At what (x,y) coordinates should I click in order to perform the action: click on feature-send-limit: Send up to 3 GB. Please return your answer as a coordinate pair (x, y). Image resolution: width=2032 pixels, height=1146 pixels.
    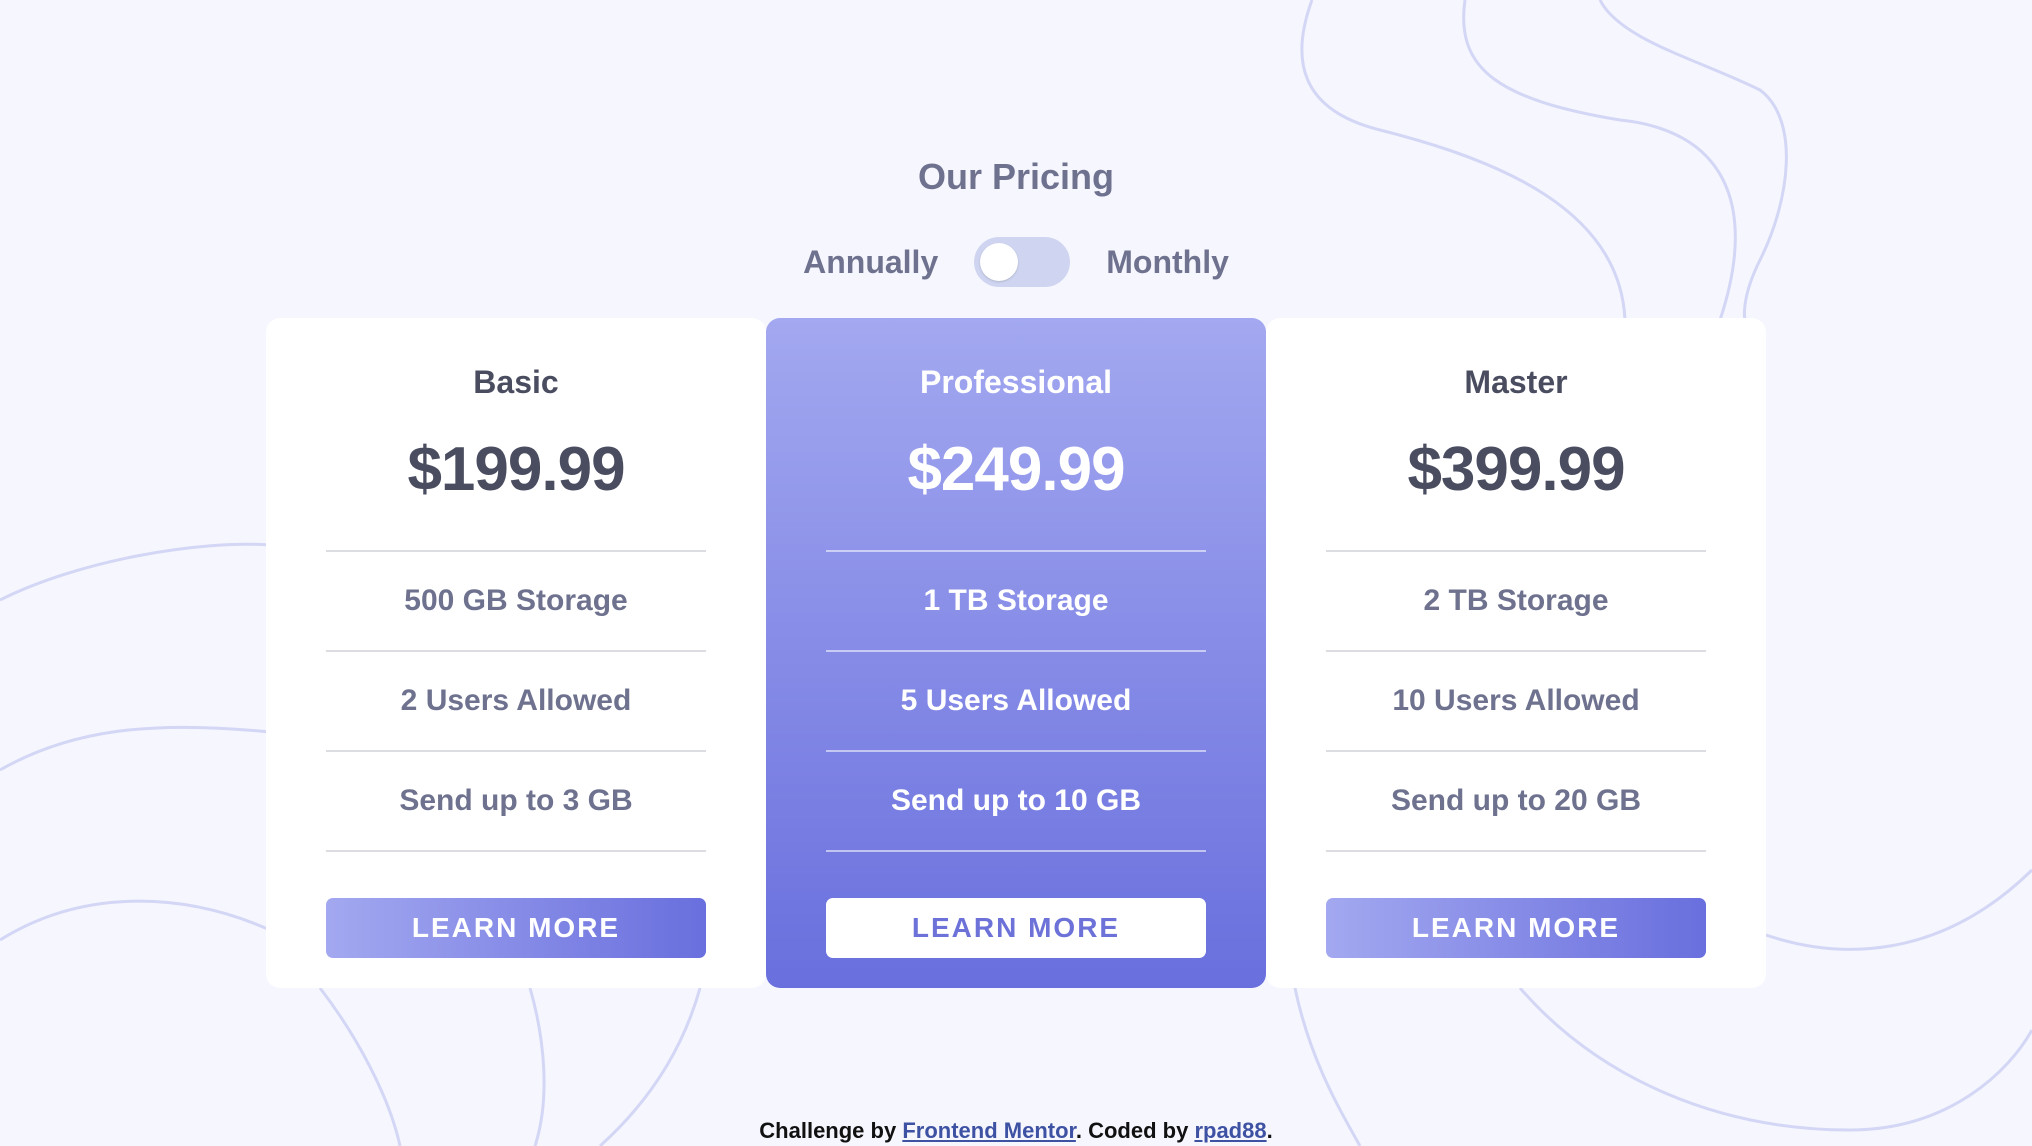
    Looking at the image, I should click on (516, 802).